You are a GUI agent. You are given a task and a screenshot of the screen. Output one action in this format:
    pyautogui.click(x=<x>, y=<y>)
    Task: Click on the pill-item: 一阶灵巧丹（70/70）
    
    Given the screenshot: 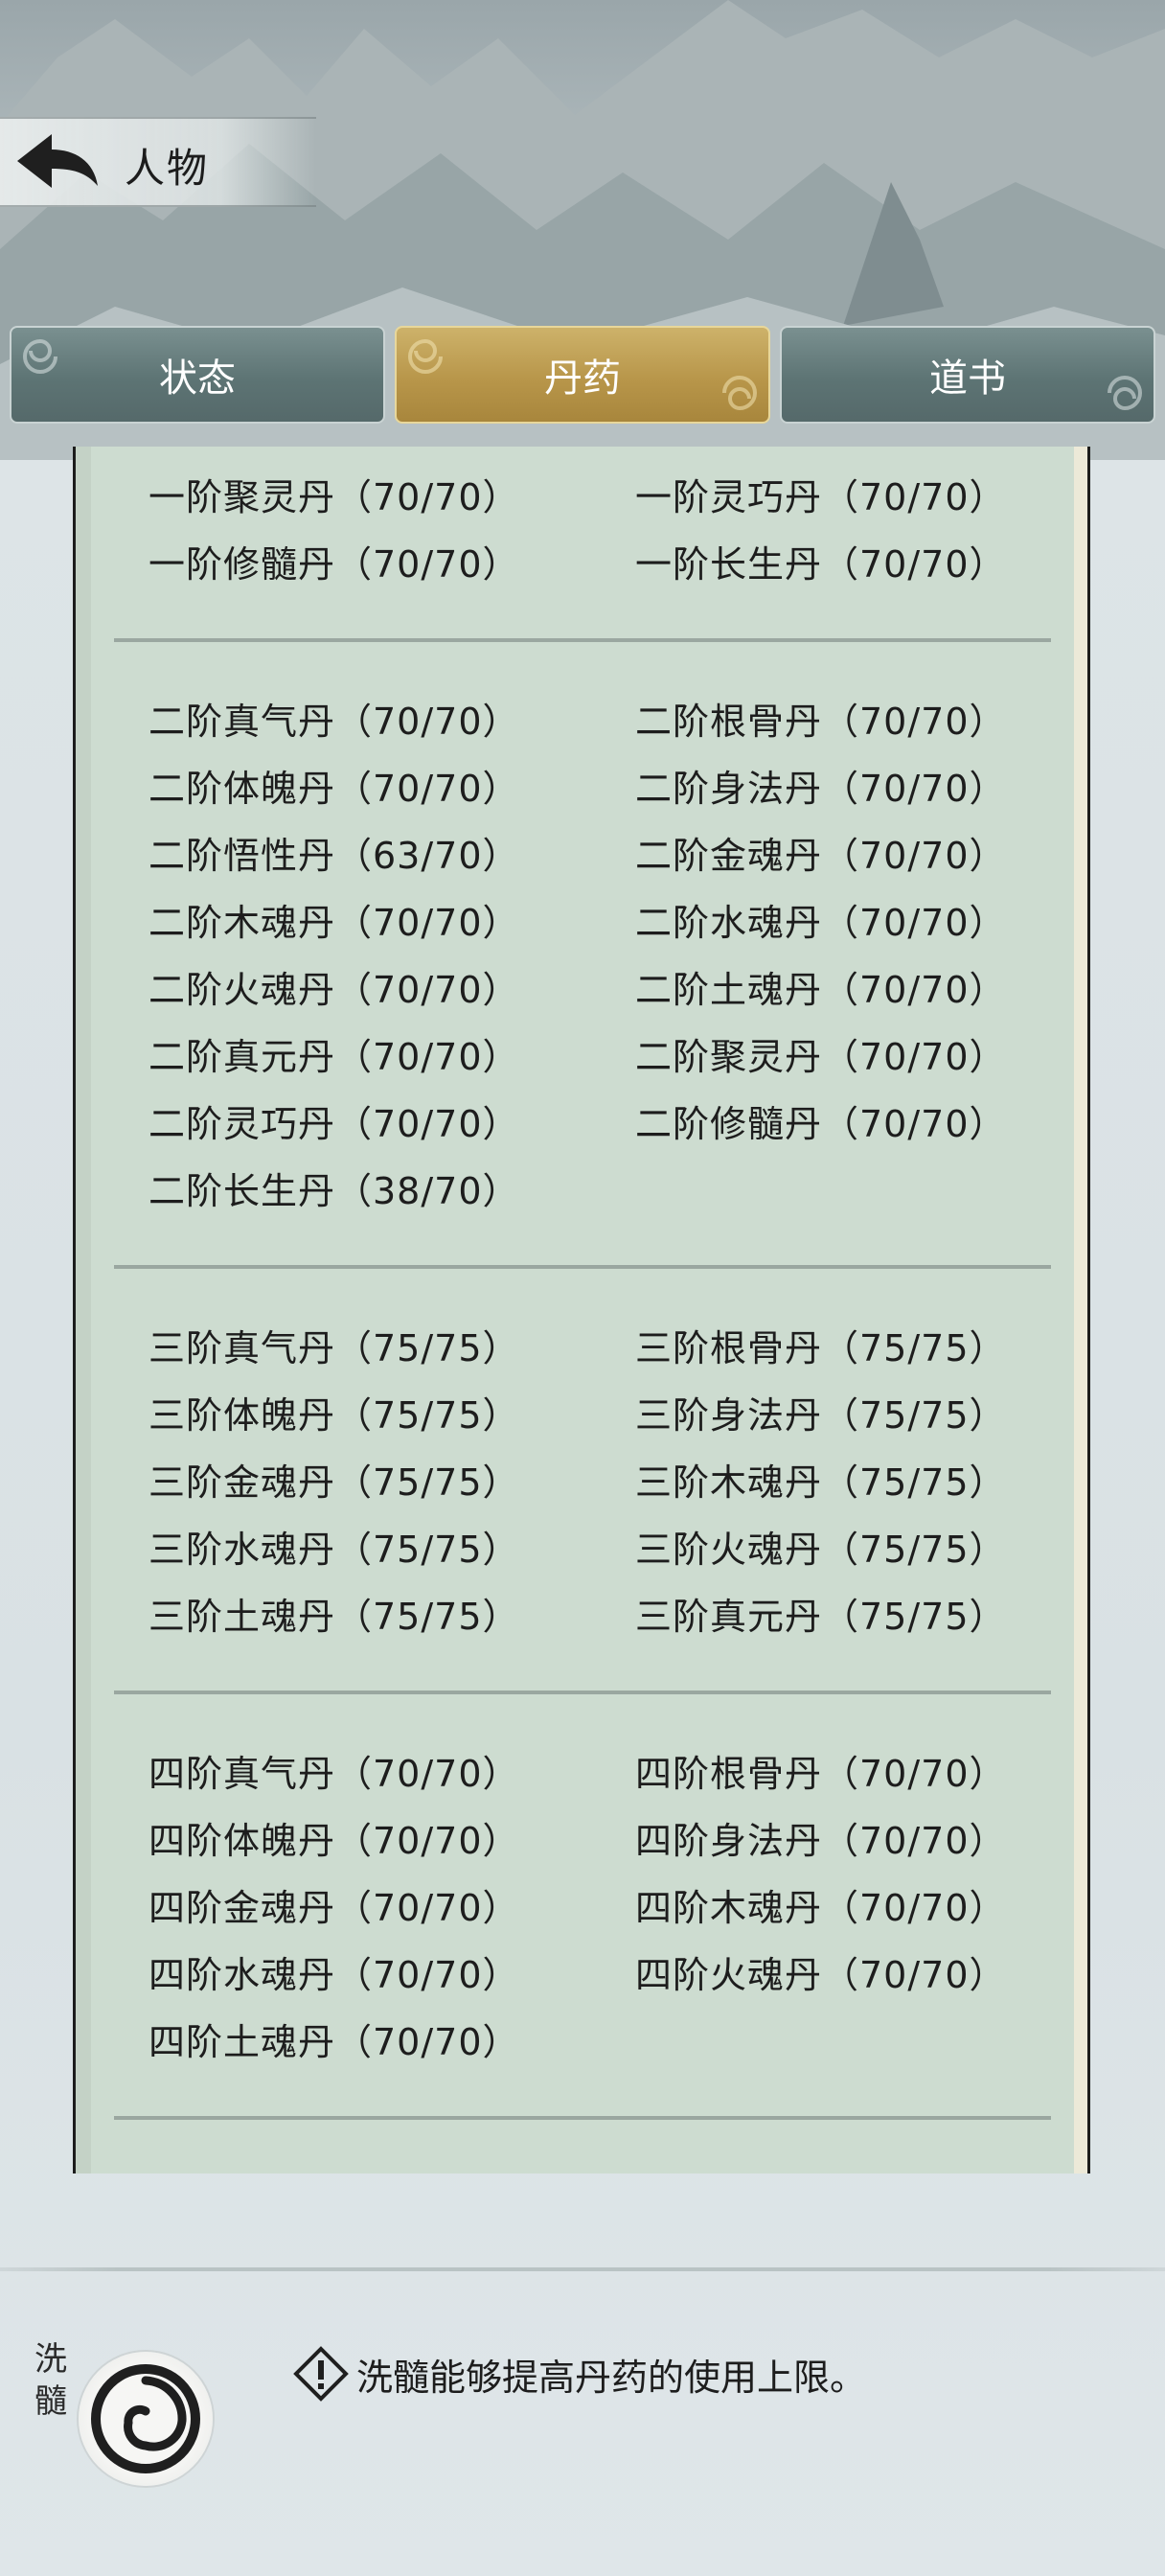 What is the action you would take?
    pyautogui.click(x=821, y=497)
    